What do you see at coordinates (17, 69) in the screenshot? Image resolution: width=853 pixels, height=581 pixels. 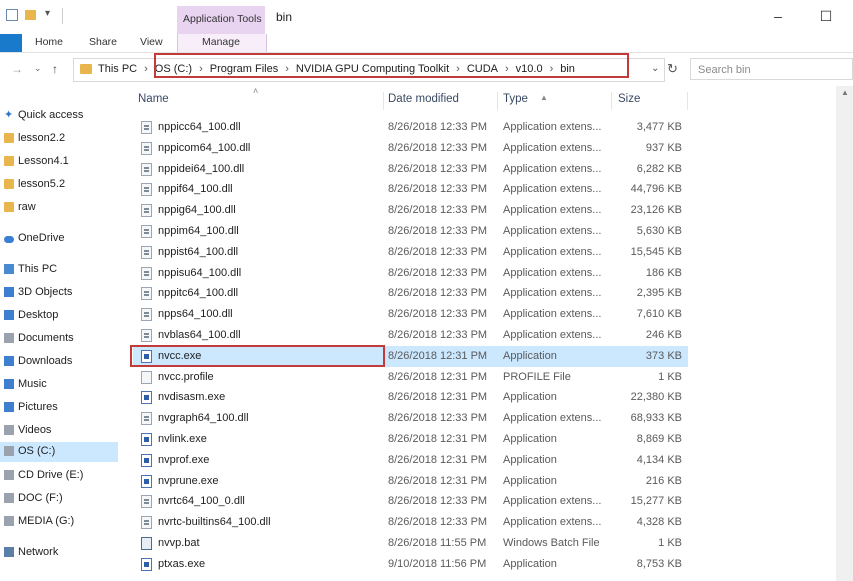 I see `back-arrow-icon: →` at bounding box center [17, 69].